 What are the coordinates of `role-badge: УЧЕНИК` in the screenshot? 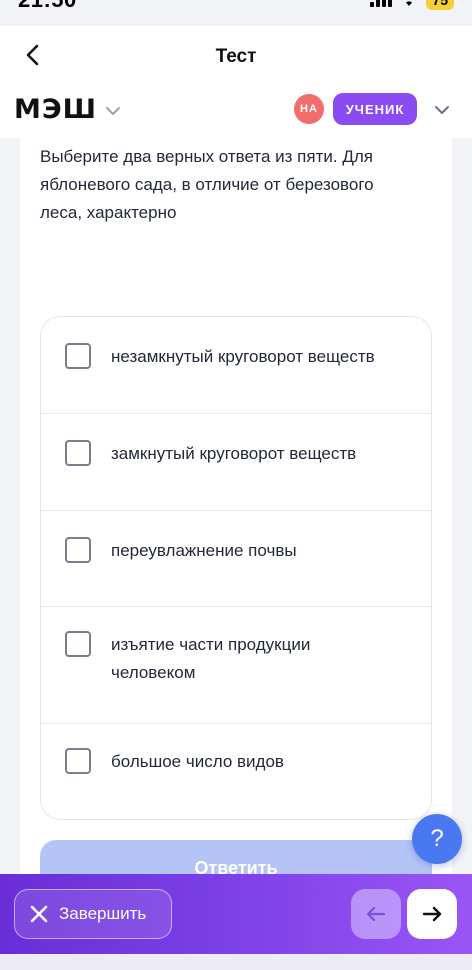 It's located at (375, 109).